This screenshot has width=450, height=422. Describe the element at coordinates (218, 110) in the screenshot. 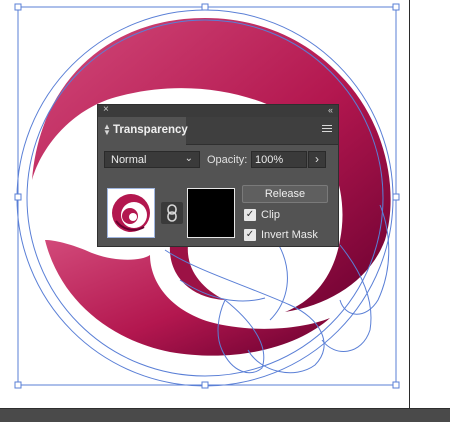

I see `panel-titlebar: × ‹‹` at that location.